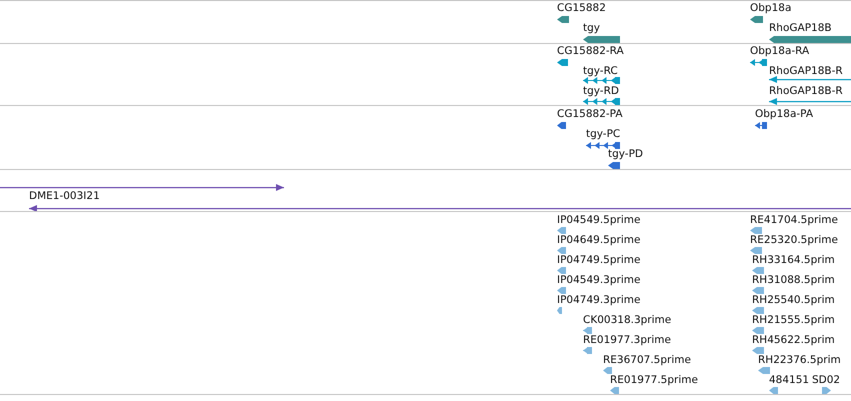 This screenshot has width=851, height=401. Describe the element at coordinates (789, 380) in the screenshot. I see `feature-label: 484151` at that location.